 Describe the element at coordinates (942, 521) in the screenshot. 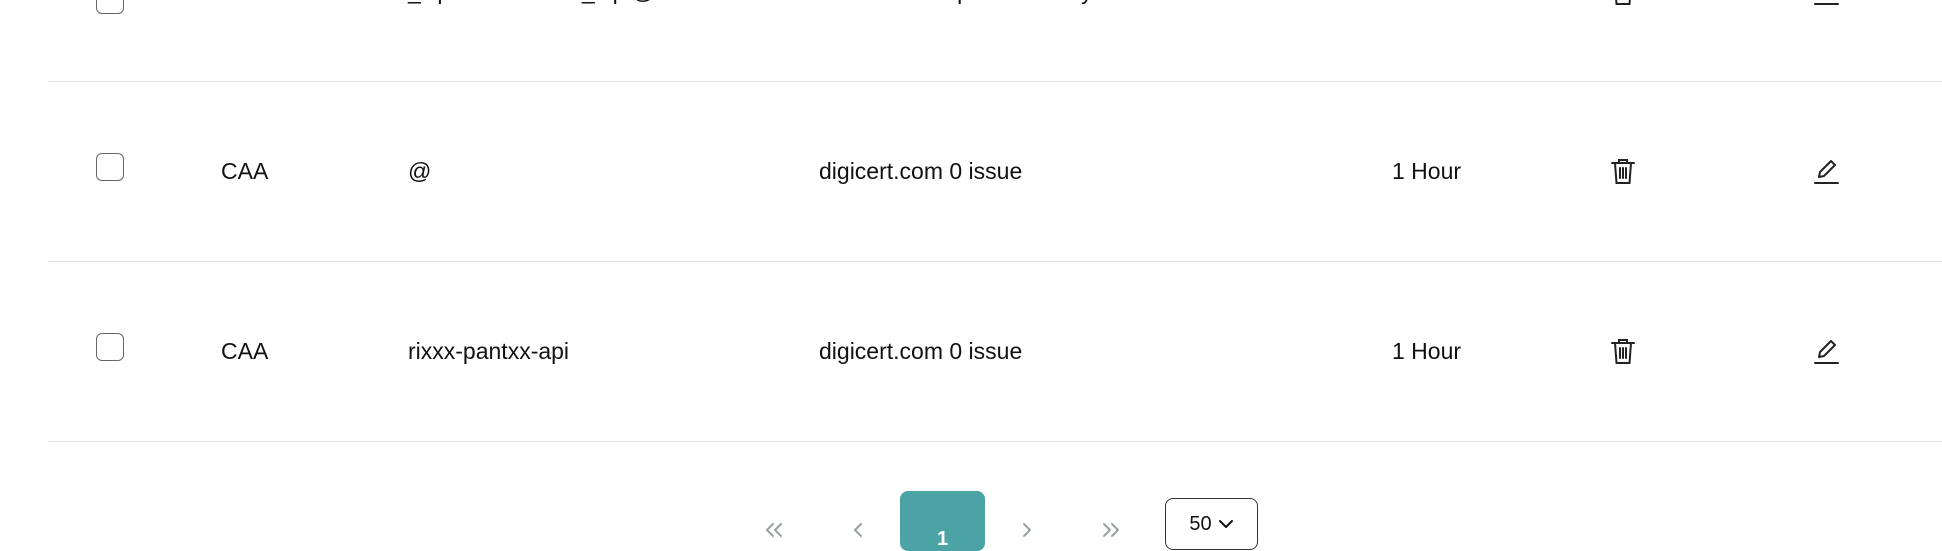

I see `page-button-current: 1` at that location.